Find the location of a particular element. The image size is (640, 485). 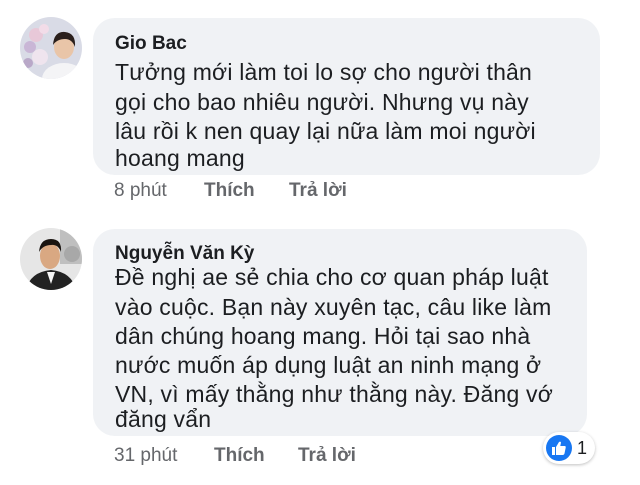

comment-text-line: Tưởng mới làm toi lo sợ cho người thân is located at coordinates (324, 72).